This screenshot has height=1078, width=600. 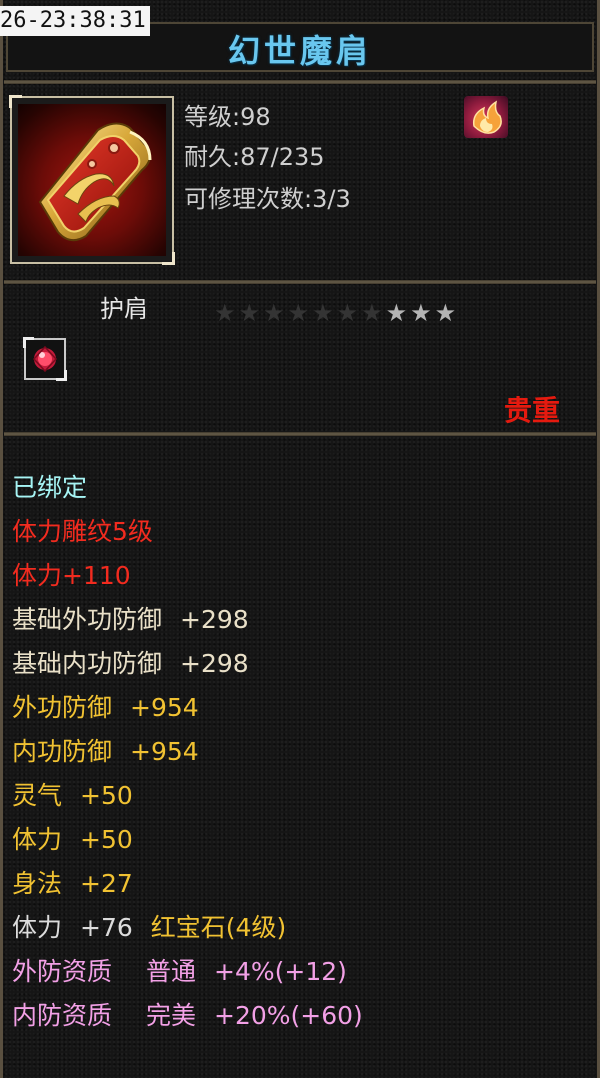 What do you see at coordinates (82, 531) in the screenshot?
I see `engraving-level: 体力雕纹5级` at bounding box center [82, 531].